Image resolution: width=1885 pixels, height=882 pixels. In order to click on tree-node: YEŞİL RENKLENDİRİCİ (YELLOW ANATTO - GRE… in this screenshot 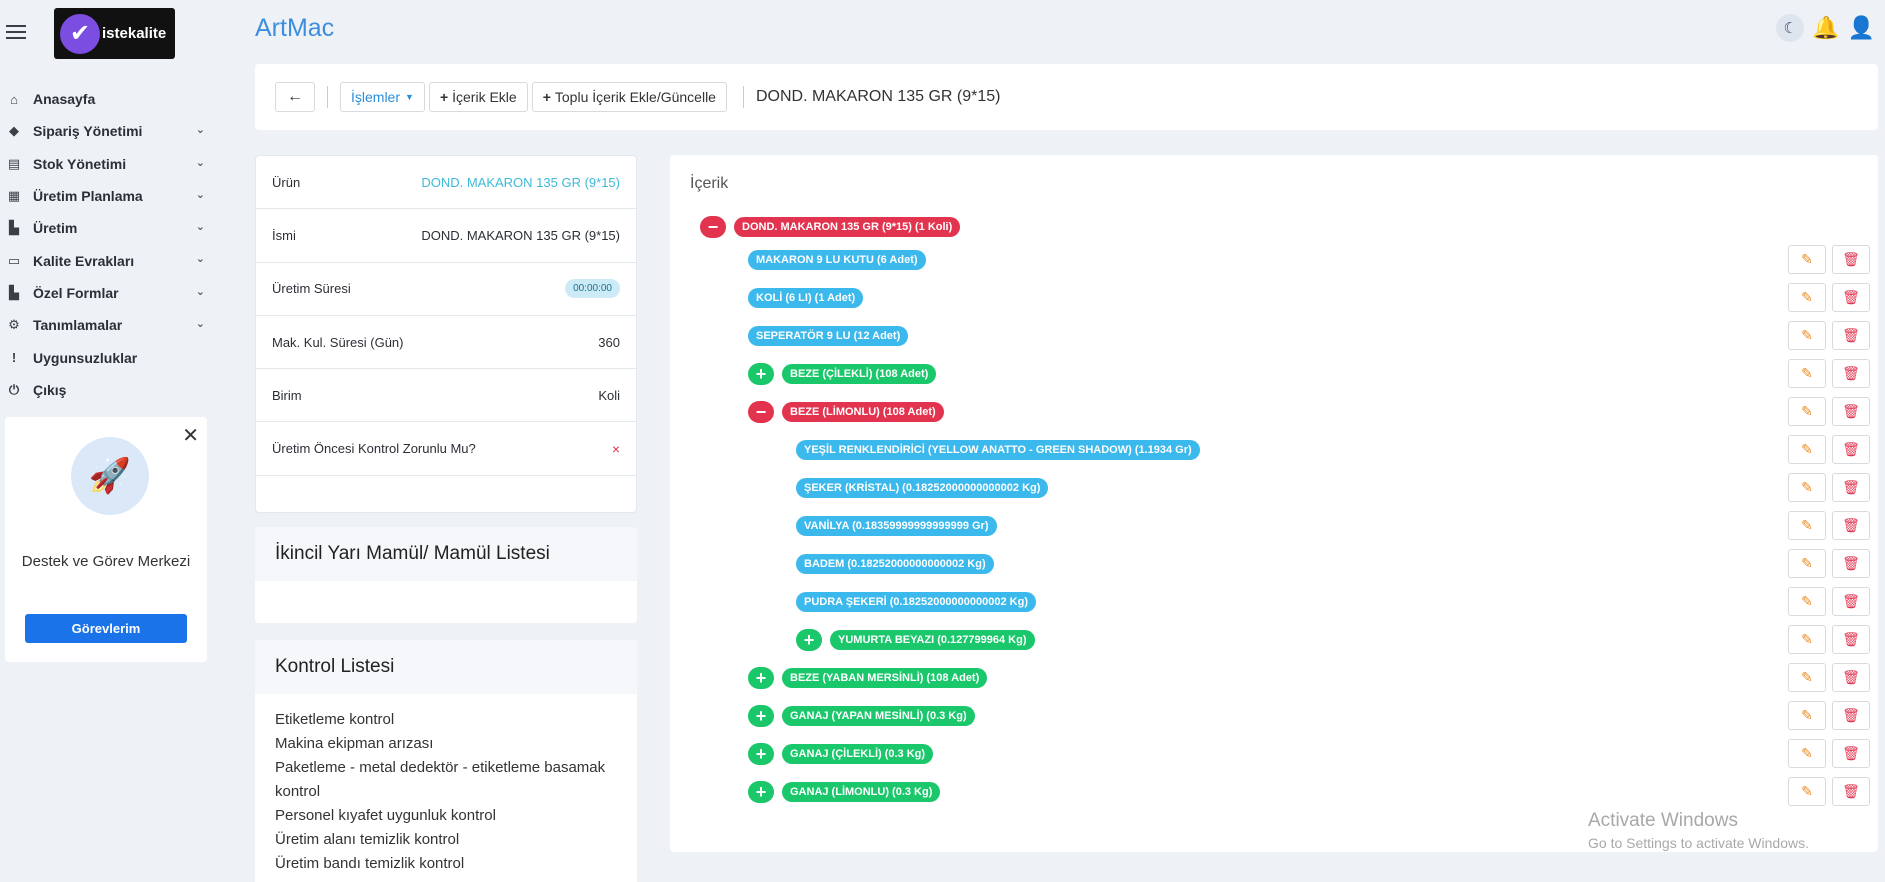, I will do `click(1280, 450)`.